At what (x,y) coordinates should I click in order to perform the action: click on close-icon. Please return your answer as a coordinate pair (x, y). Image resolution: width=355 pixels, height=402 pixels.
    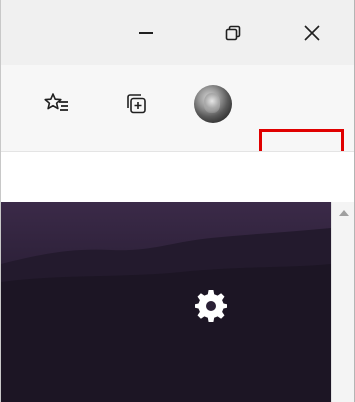
    Looking at the image, I should click on (312, 33).